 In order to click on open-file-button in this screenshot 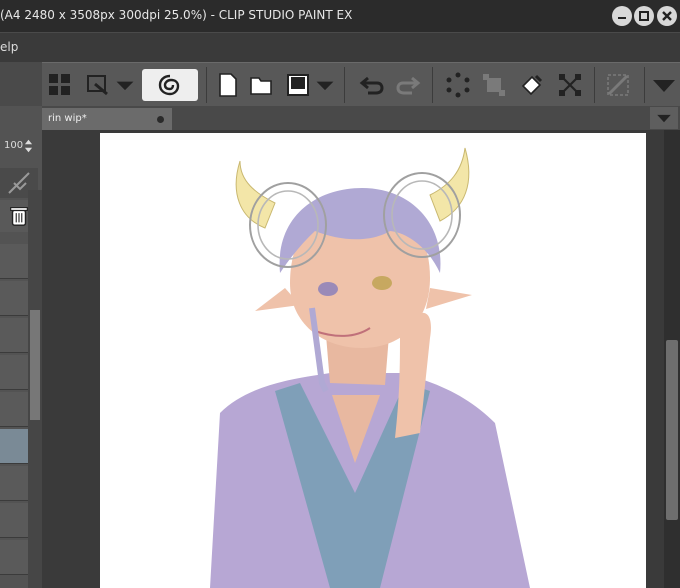, I will do `click(262, 85)`.